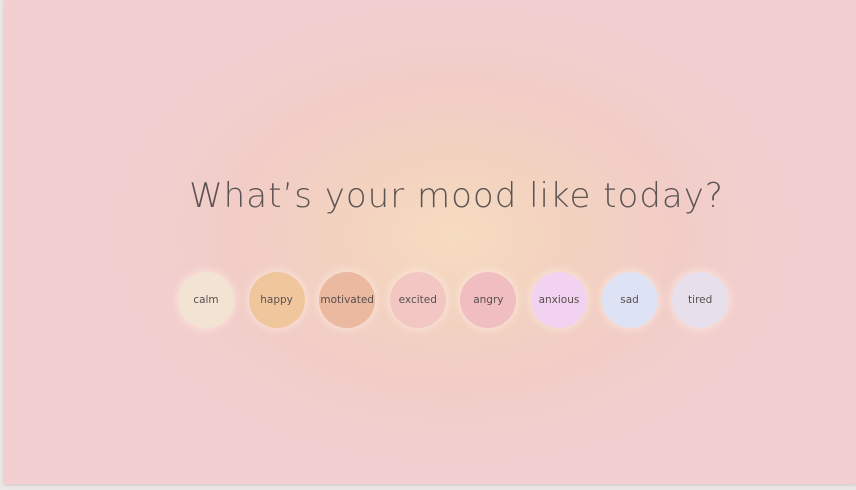 This screenshot has height=490, width=856. Describe the element at coordinates (206, 300) in the screenshot. I see `mood-option-calm: calm` at that location.